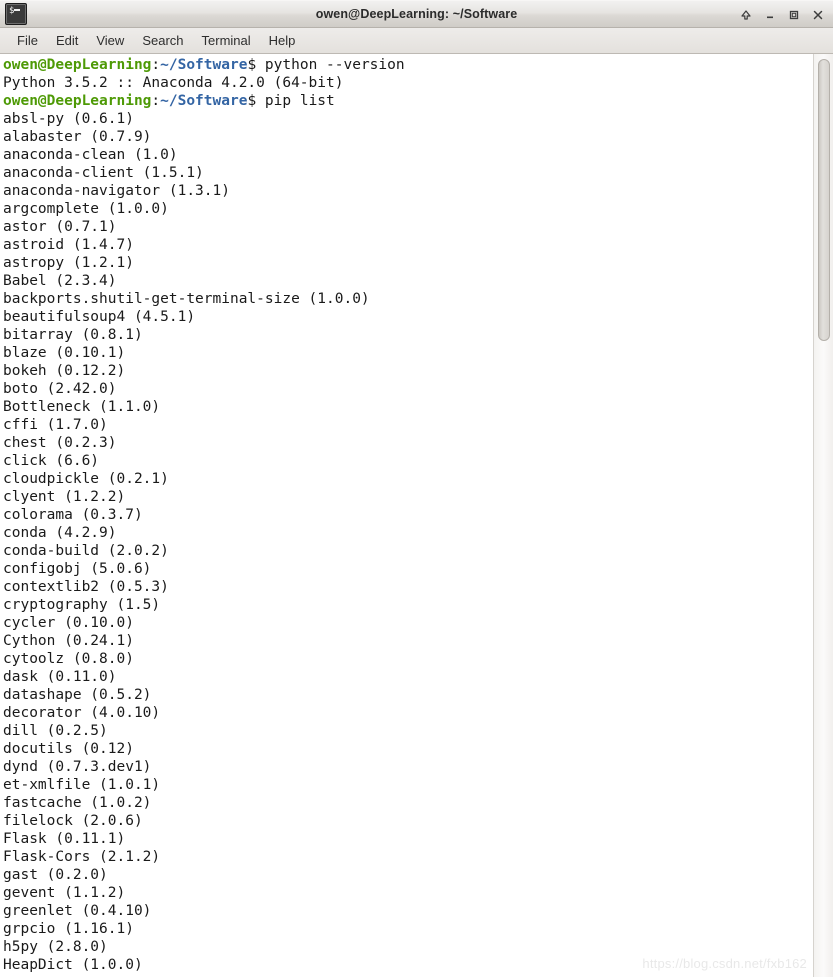 The height and width of the screenshot is (977, 833). Describe the element at coordinates (330, 65) in the screenshot. I see `terminal-command: python --version` at that location.